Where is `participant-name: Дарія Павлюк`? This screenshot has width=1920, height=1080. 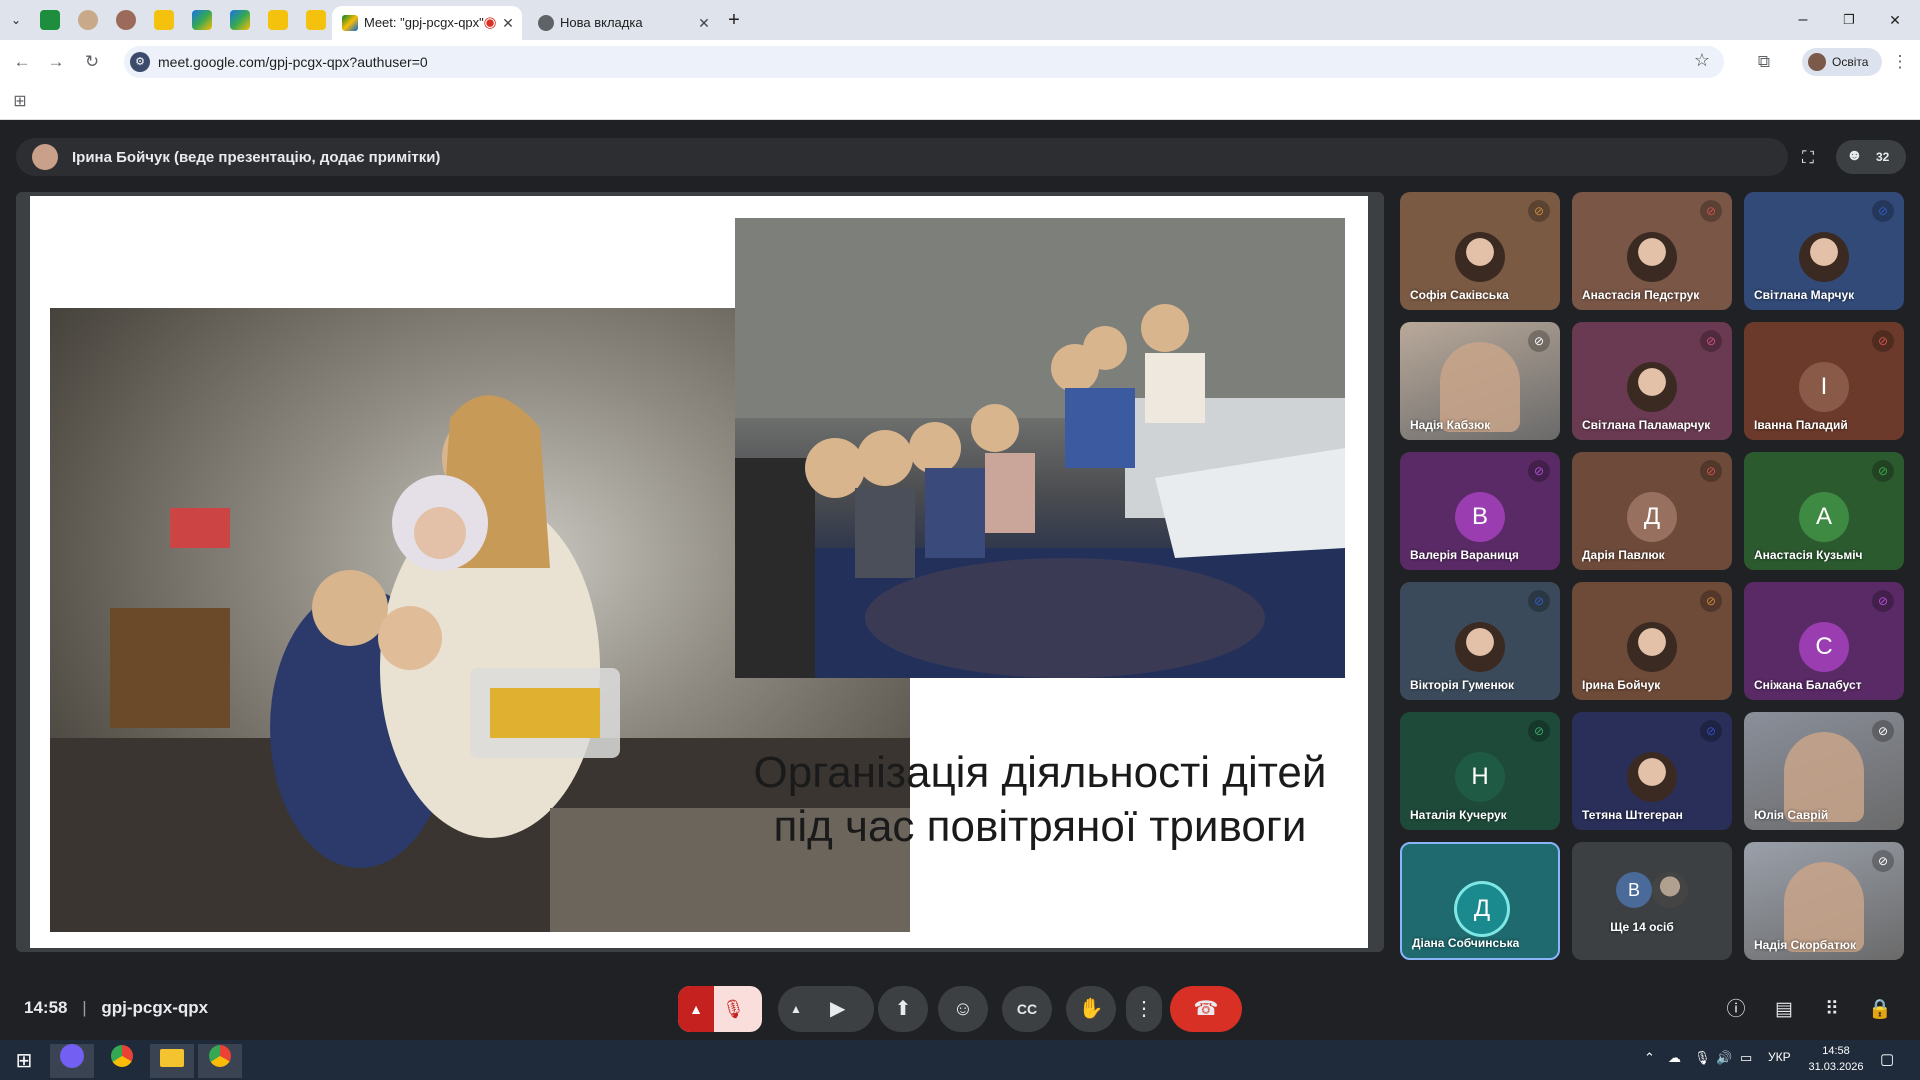 participant-name: Дарія Павлюк is located at coordinates (1623, 555).